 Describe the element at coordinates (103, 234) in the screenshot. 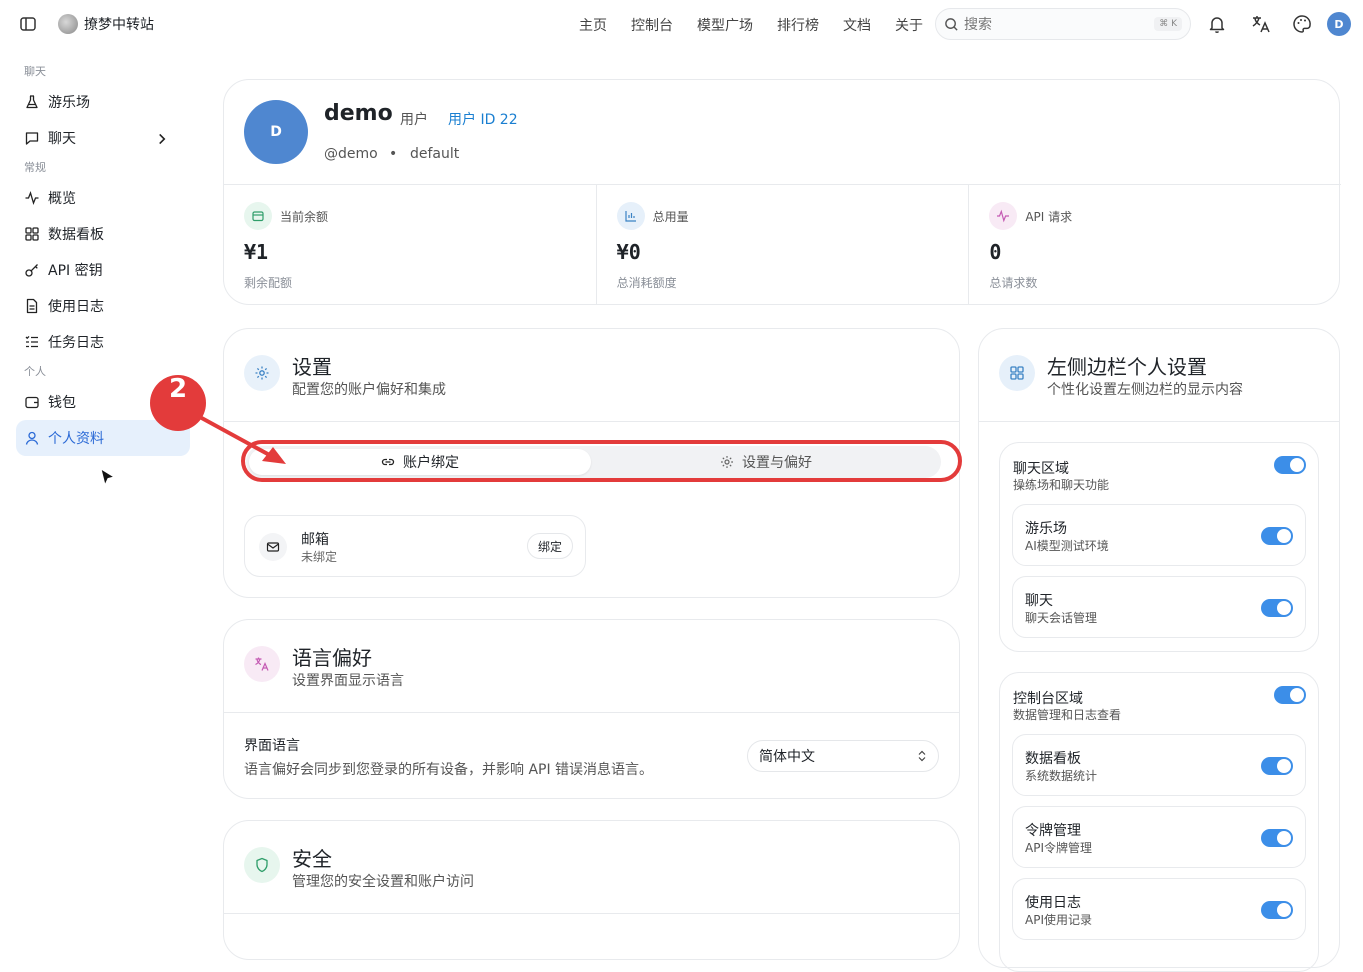

I see `sidebar-item-dashboard: 数据看板` at that location.